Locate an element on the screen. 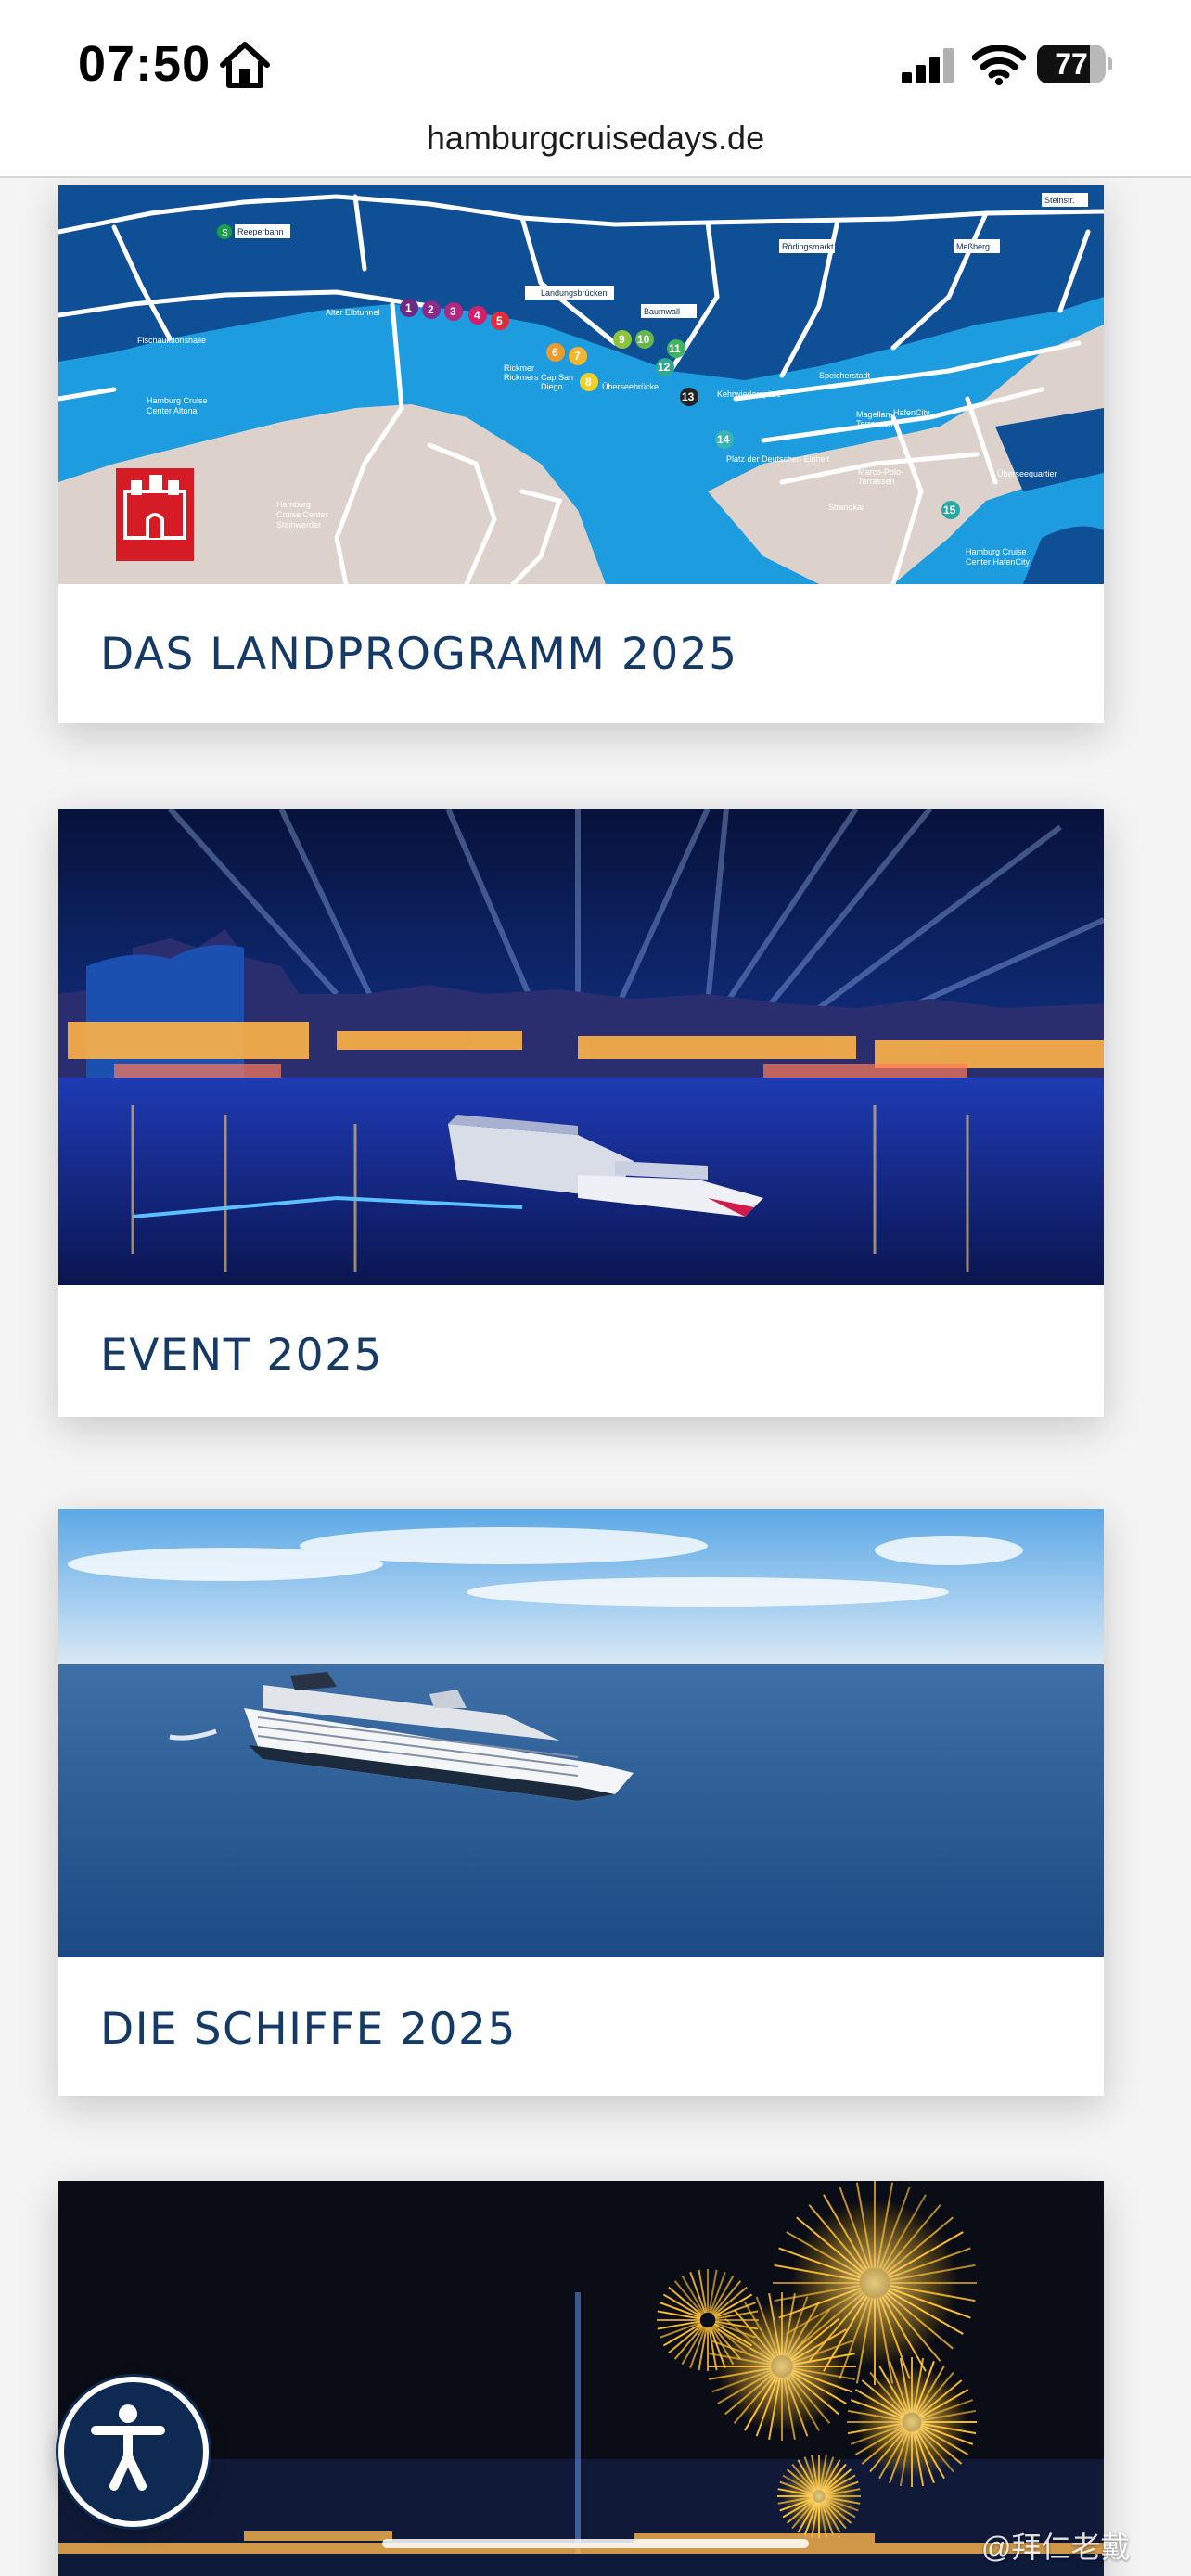 The height and width of the screenshot is (2576, 1191). svg-text: Cruise Center is located at coordinates (302, 514).